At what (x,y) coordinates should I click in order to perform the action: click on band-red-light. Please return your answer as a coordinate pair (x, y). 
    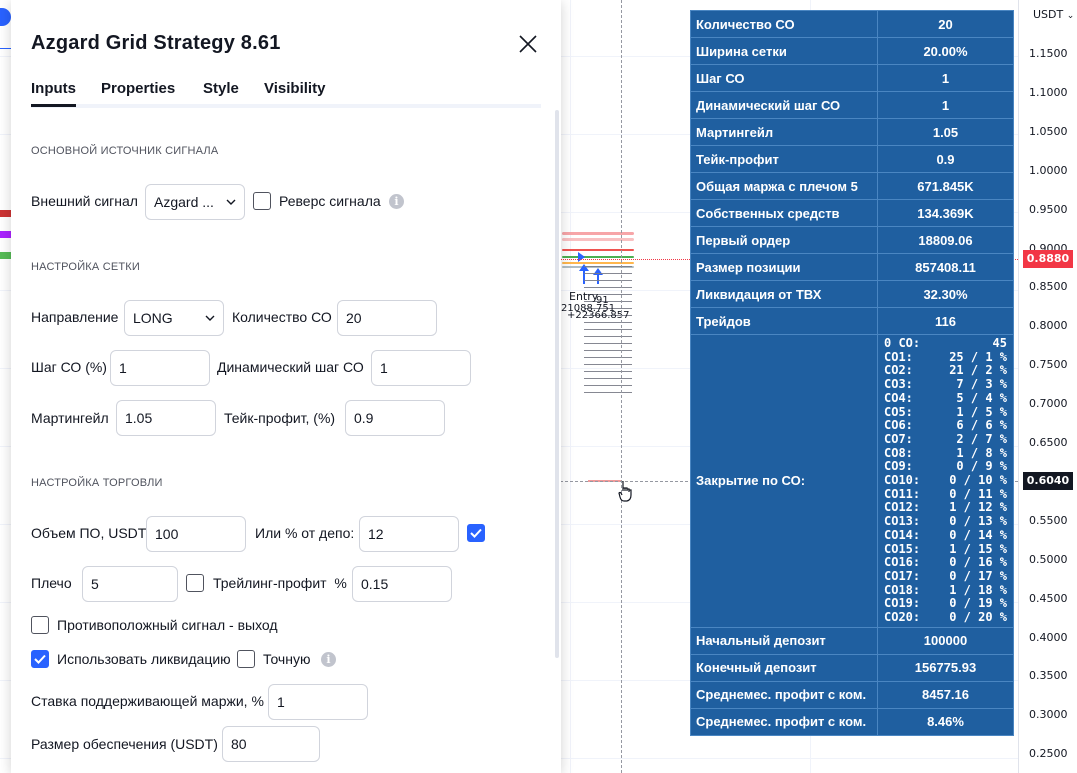
    Looking at the image, I should click on (598, 239).